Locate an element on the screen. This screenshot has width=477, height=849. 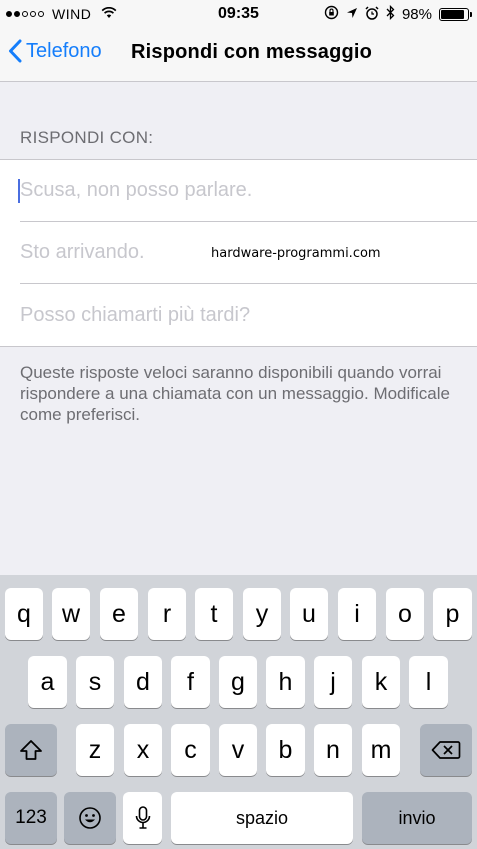
back-button-label: Telefono is located at coordinates (64, 50).